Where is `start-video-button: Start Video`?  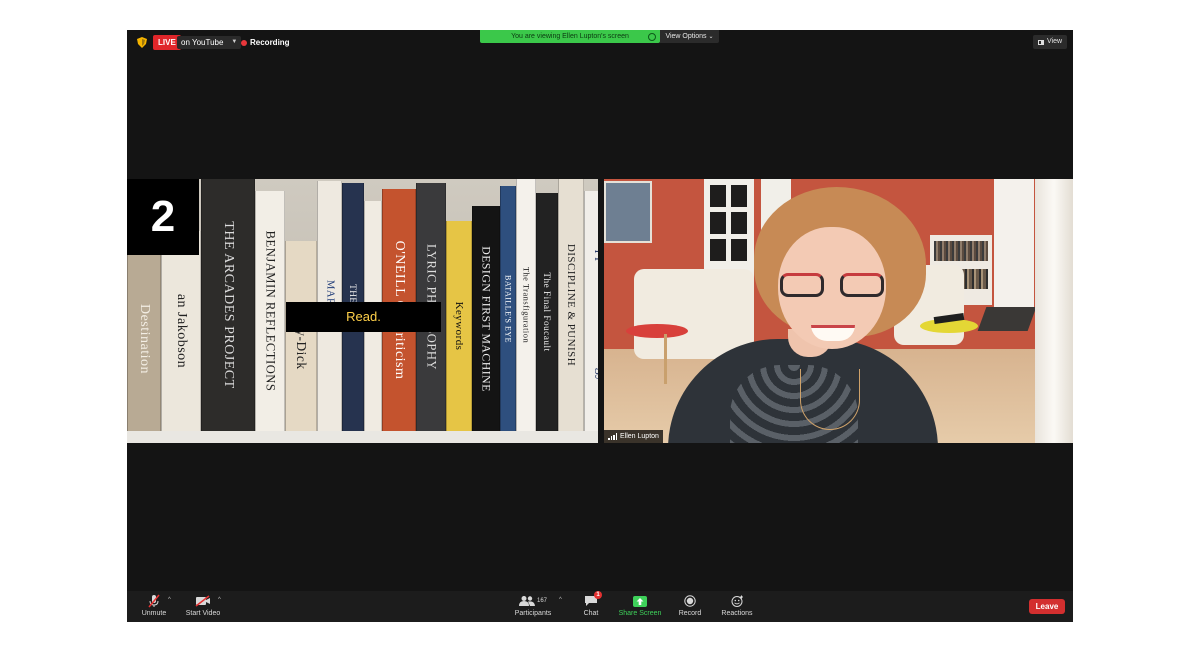
start-video-button: Start Video is located at coordinates (203, 605).